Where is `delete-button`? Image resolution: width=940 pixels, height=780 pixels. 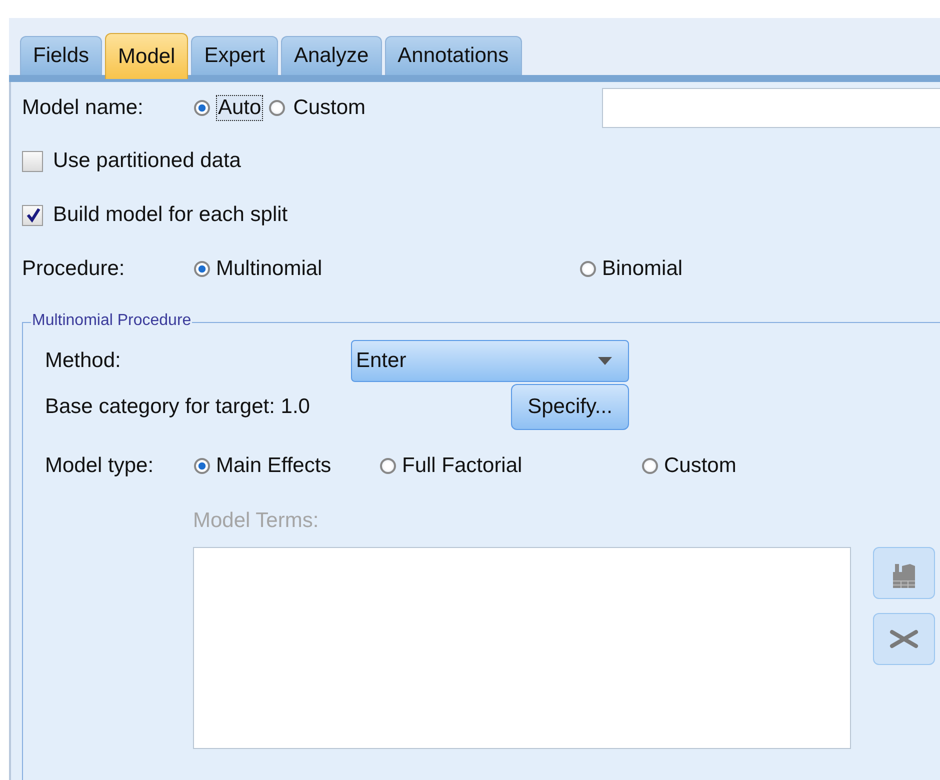 delete-button is located at coordinates (904, 639).